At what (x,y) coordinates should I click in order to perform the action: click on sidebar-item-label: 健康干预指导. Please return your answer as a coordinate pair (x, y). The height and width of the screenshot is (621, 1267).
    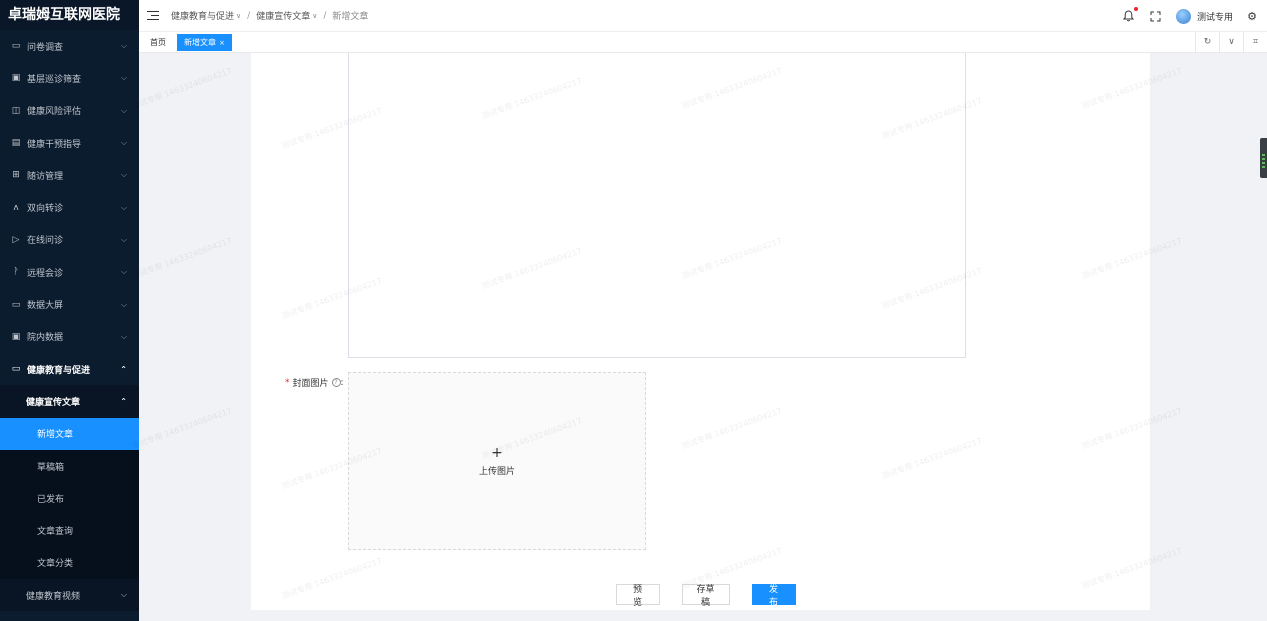
    Looking at the image, I should click on (54, 144).